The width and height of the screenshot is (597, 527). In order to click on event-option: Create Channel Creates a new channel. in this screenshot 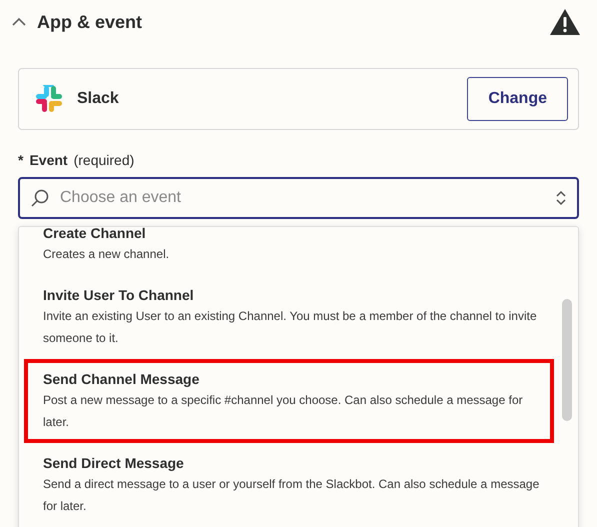, I will do `click(289, 251)`.